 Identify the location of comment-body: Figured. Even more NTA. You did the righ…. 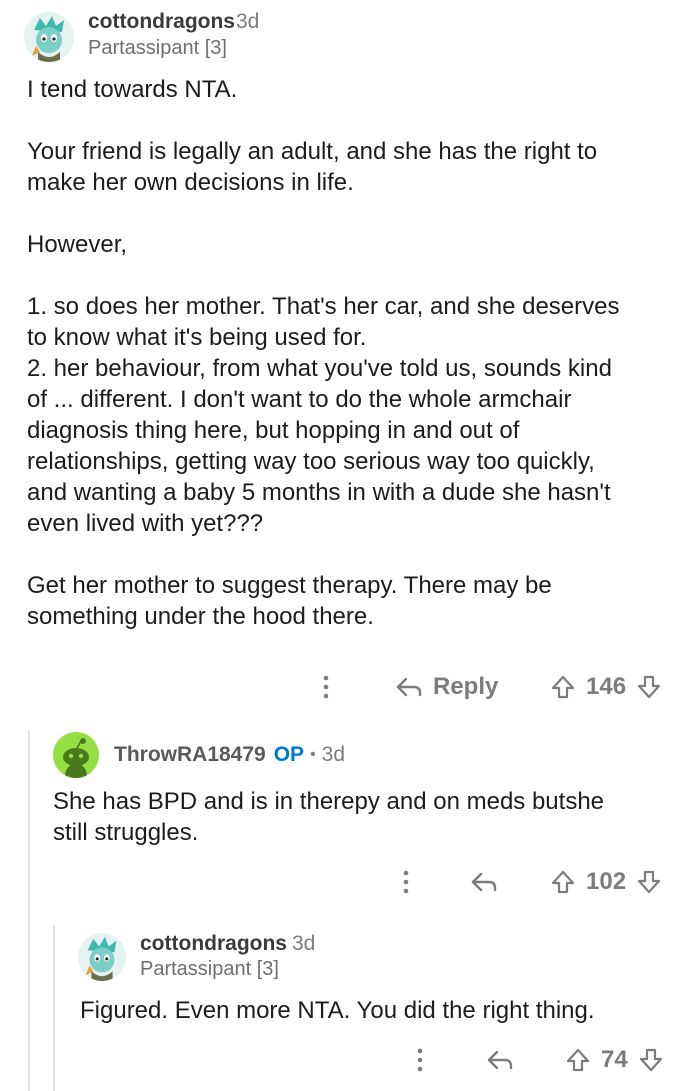
(337, 1010).